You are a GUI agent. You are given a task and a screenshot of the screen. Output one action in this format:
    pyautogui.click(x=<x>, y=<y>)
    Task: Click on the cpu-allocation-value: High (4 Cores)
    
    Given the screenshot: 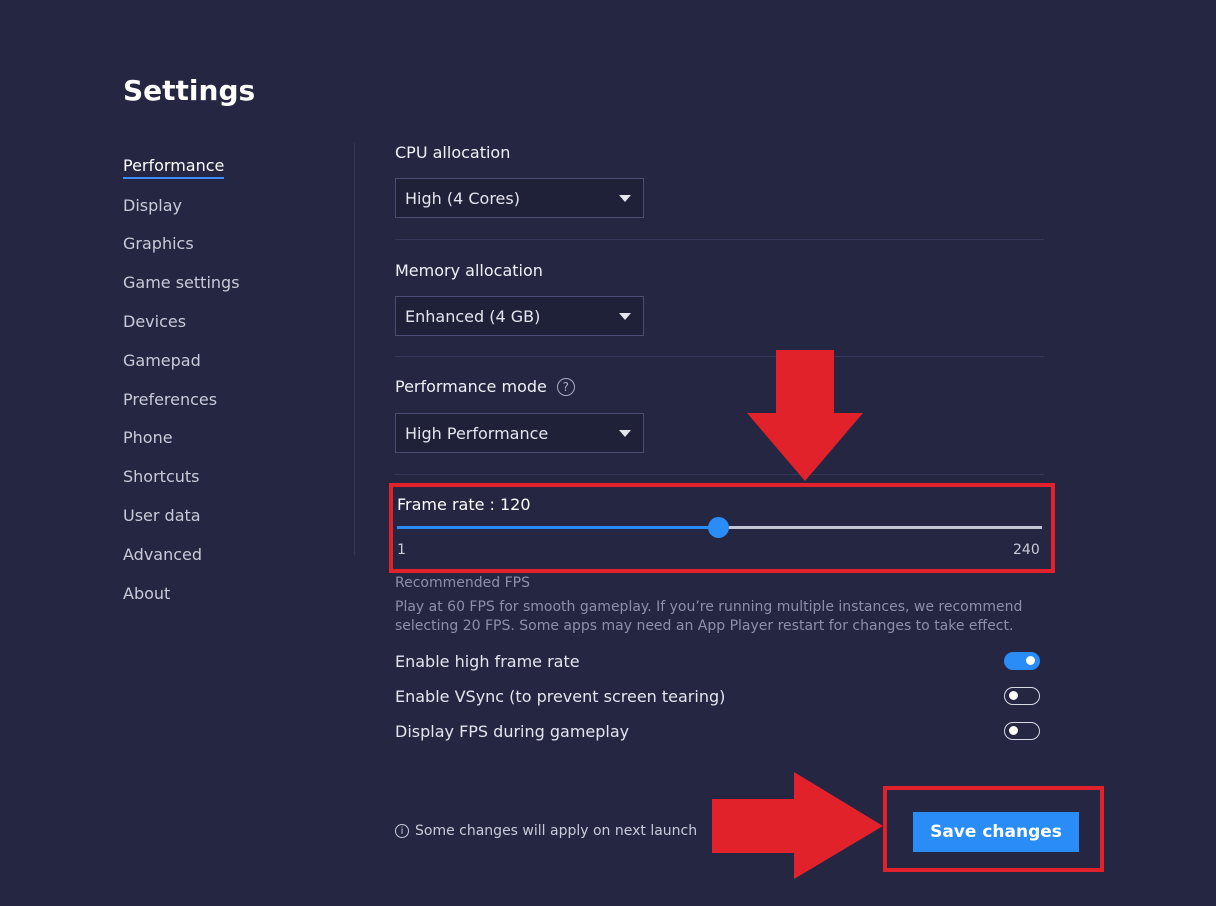 What is the action you would take?
    pyautogui.click(x=462, y=198)
    